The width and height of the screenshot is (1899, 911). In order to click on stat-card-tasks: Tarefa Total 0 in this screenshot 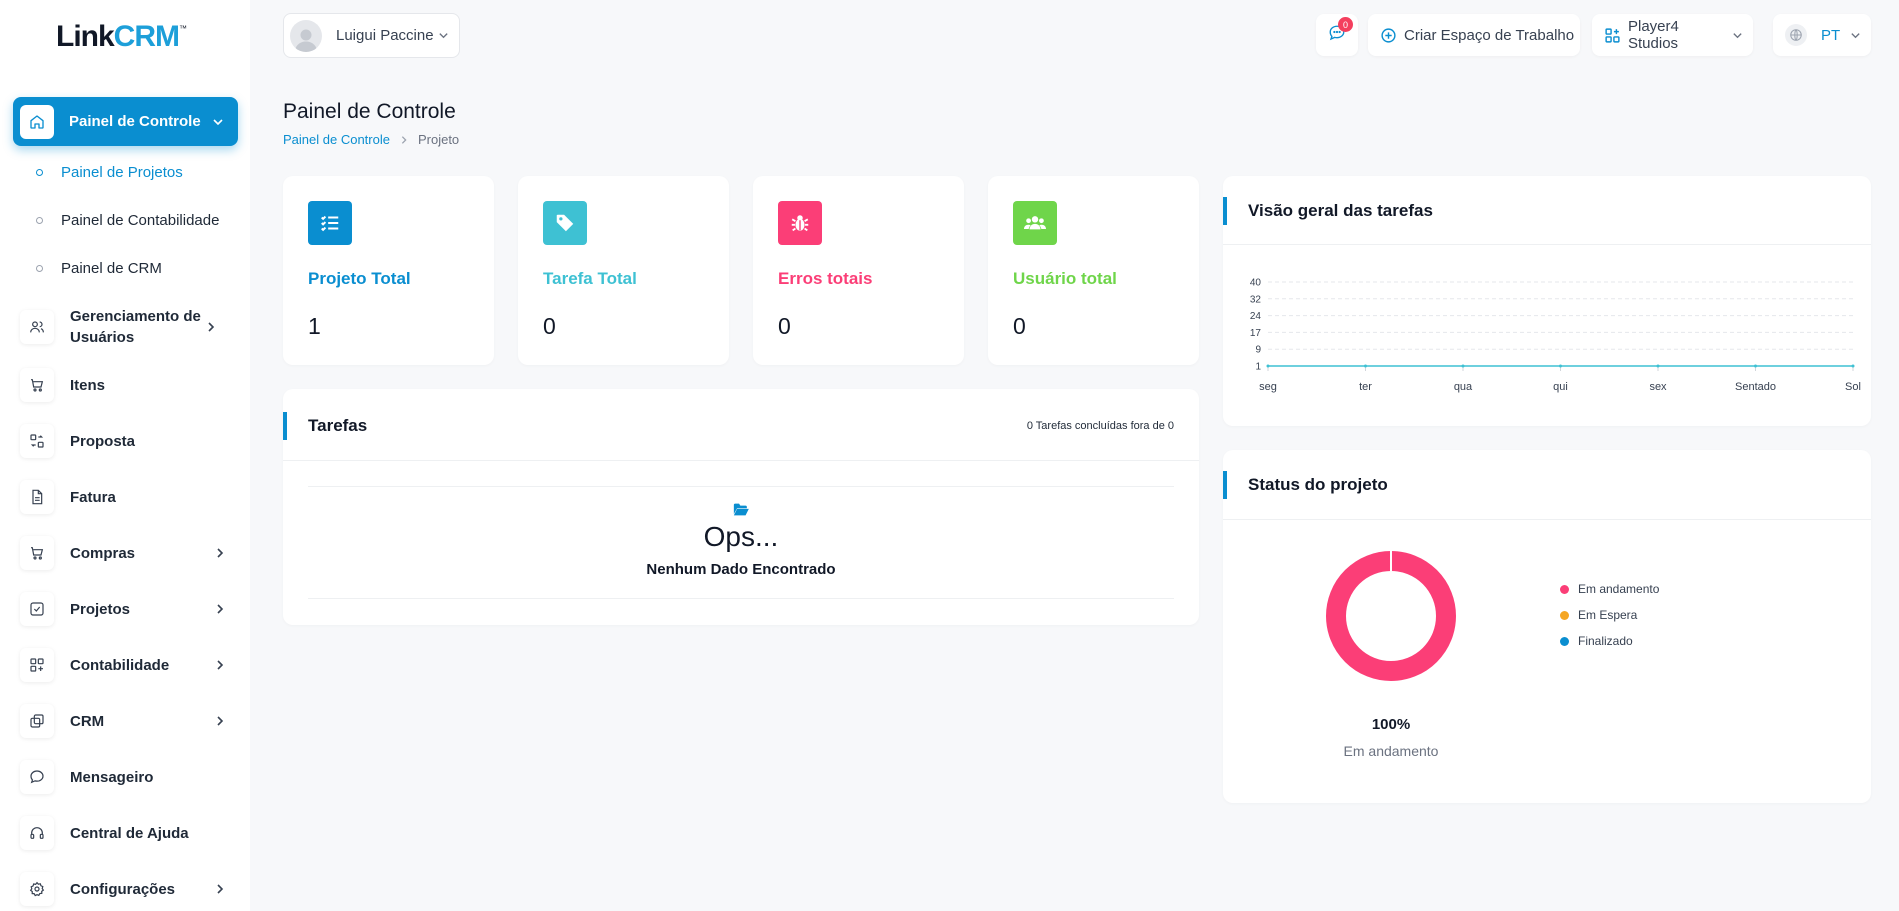, I will do `click(623, 270)`.